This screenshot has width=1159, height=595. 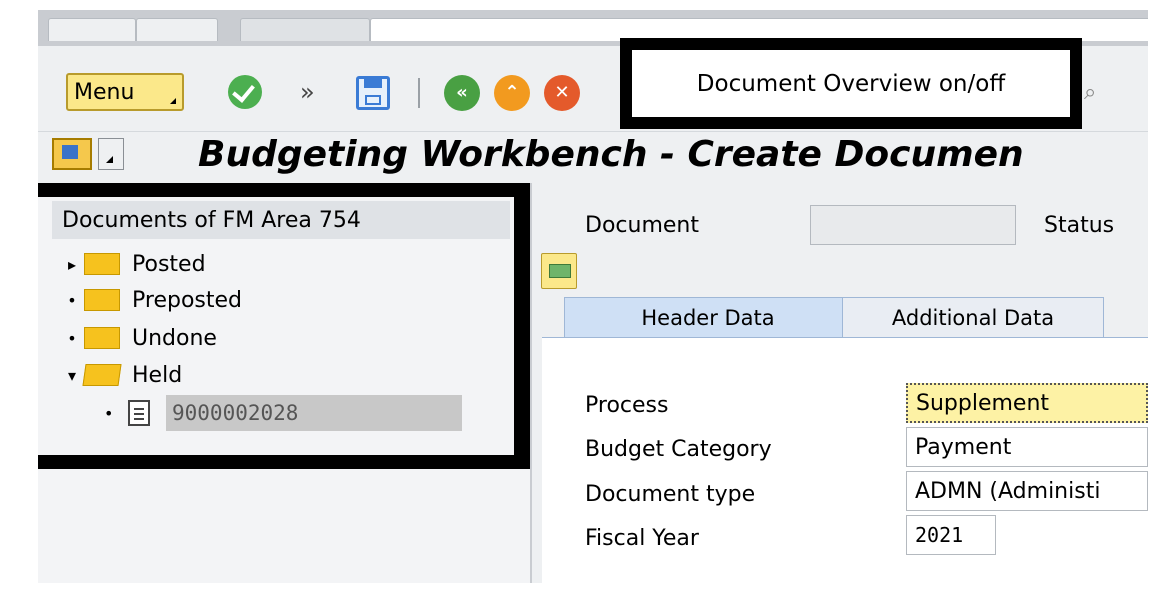 What do you see at coordinates (973, 317) in the screenshot?
I see `tab-additional-data: Additional Data` at bounding box center [973, 317].